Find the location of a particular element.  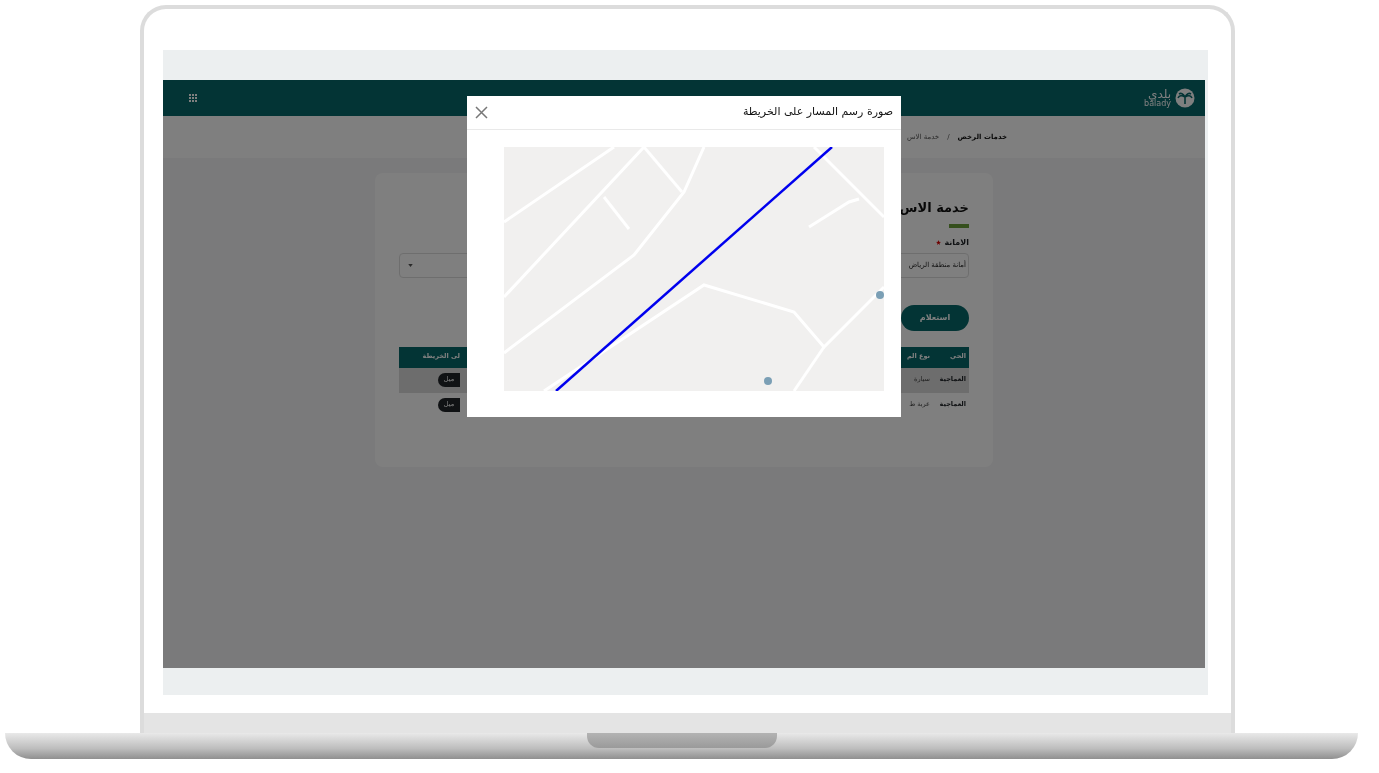

query-button: استعلام is located at coordinates (935, 317).